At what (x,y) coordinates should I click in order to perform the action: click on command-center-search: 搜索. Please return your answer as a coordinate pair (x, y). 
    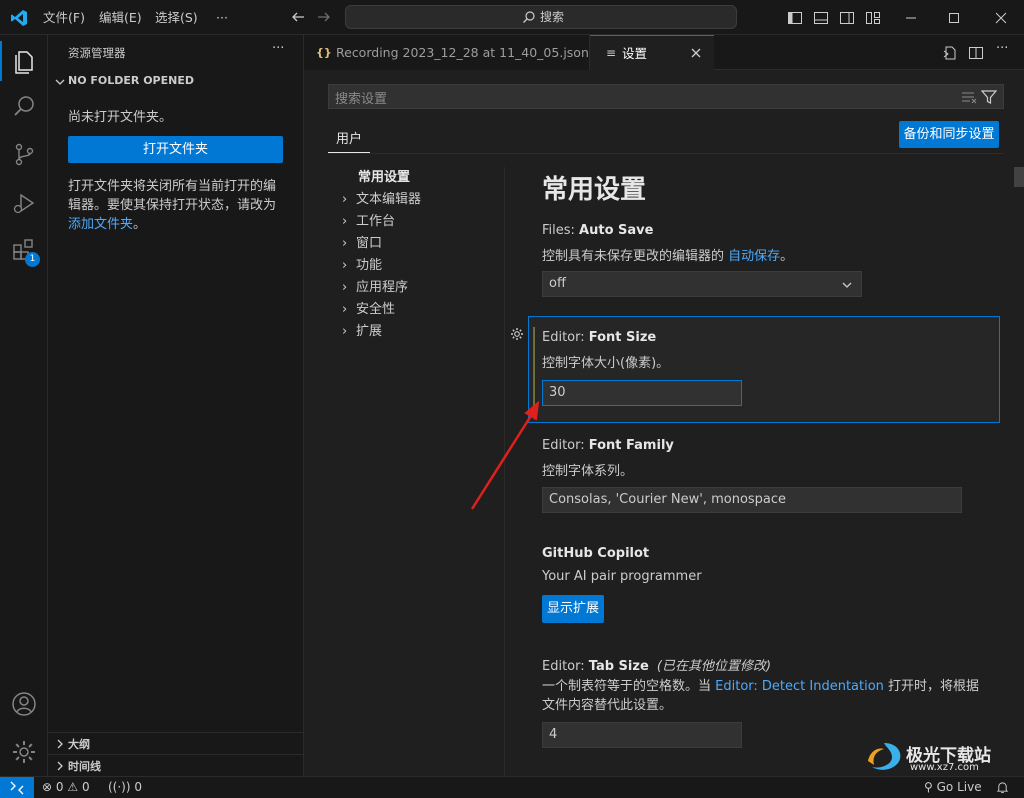
    Looking at the image, I should click on (541, 17).